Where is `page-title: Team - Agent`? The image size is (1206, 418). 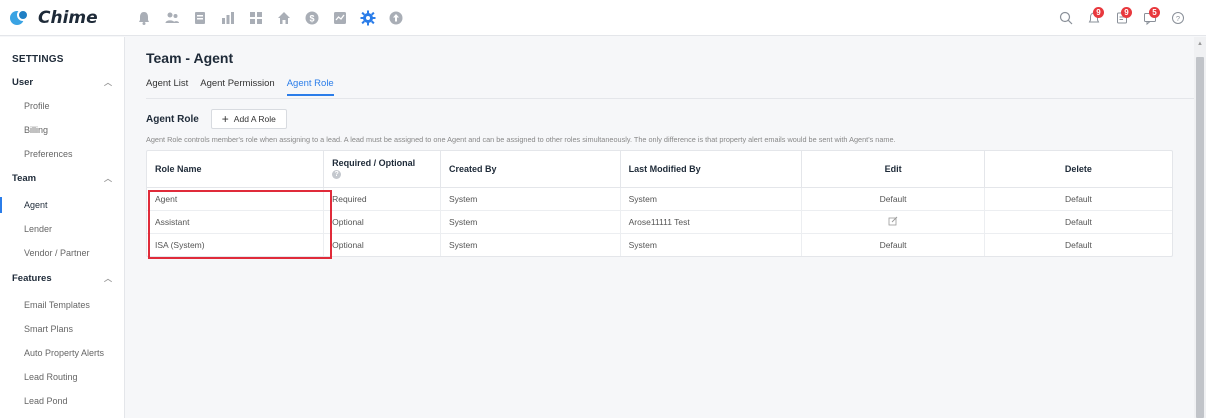 page-title: Team - Agent is located at coordinates (190, 58).